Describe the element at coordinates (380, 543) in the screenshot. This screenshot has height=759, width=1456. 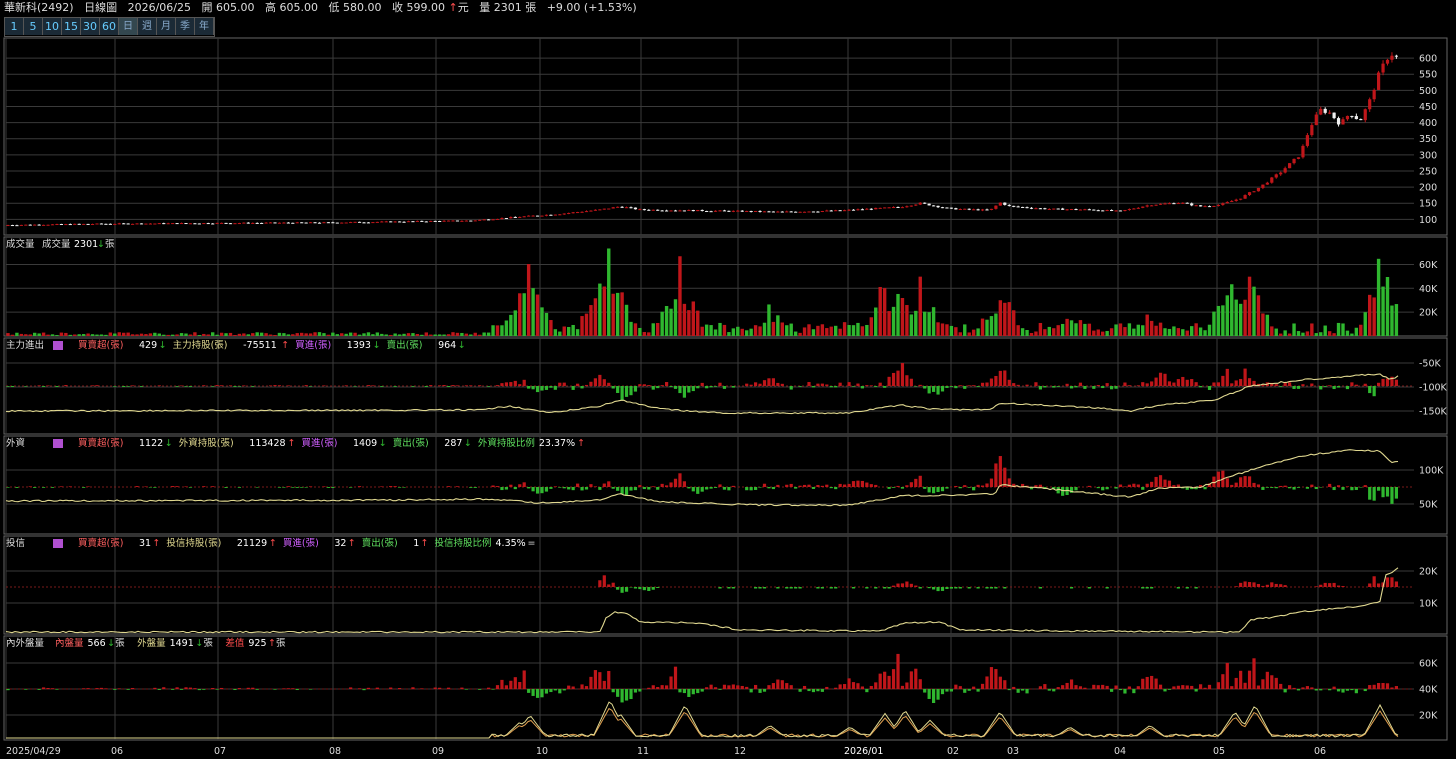
I see `legend-name: 賣出(張)` at that location.